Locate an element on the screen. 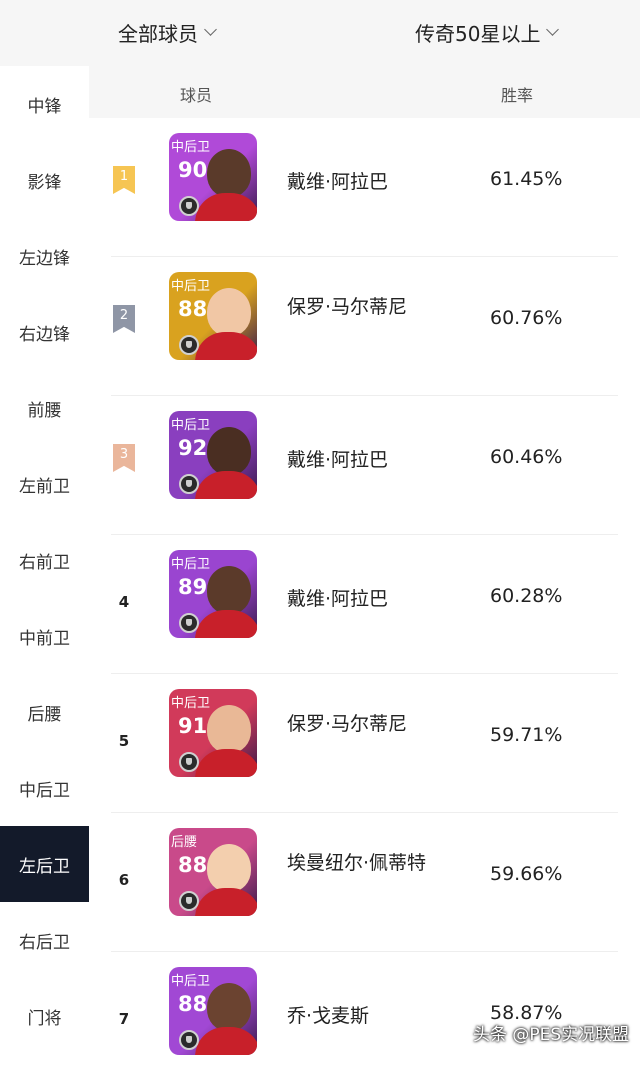 This screenshot has height=1090, width=640. player-row: 4 中后卫 89 戴维·阿拉巴 60.28% is located at coordinates (364, 604).